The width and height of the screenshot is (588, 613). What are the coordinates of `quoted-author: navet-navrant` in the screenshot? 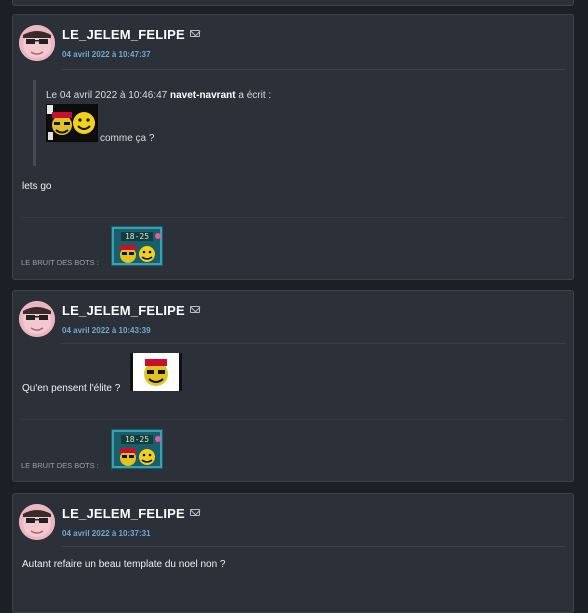 It's located at (203, 95).